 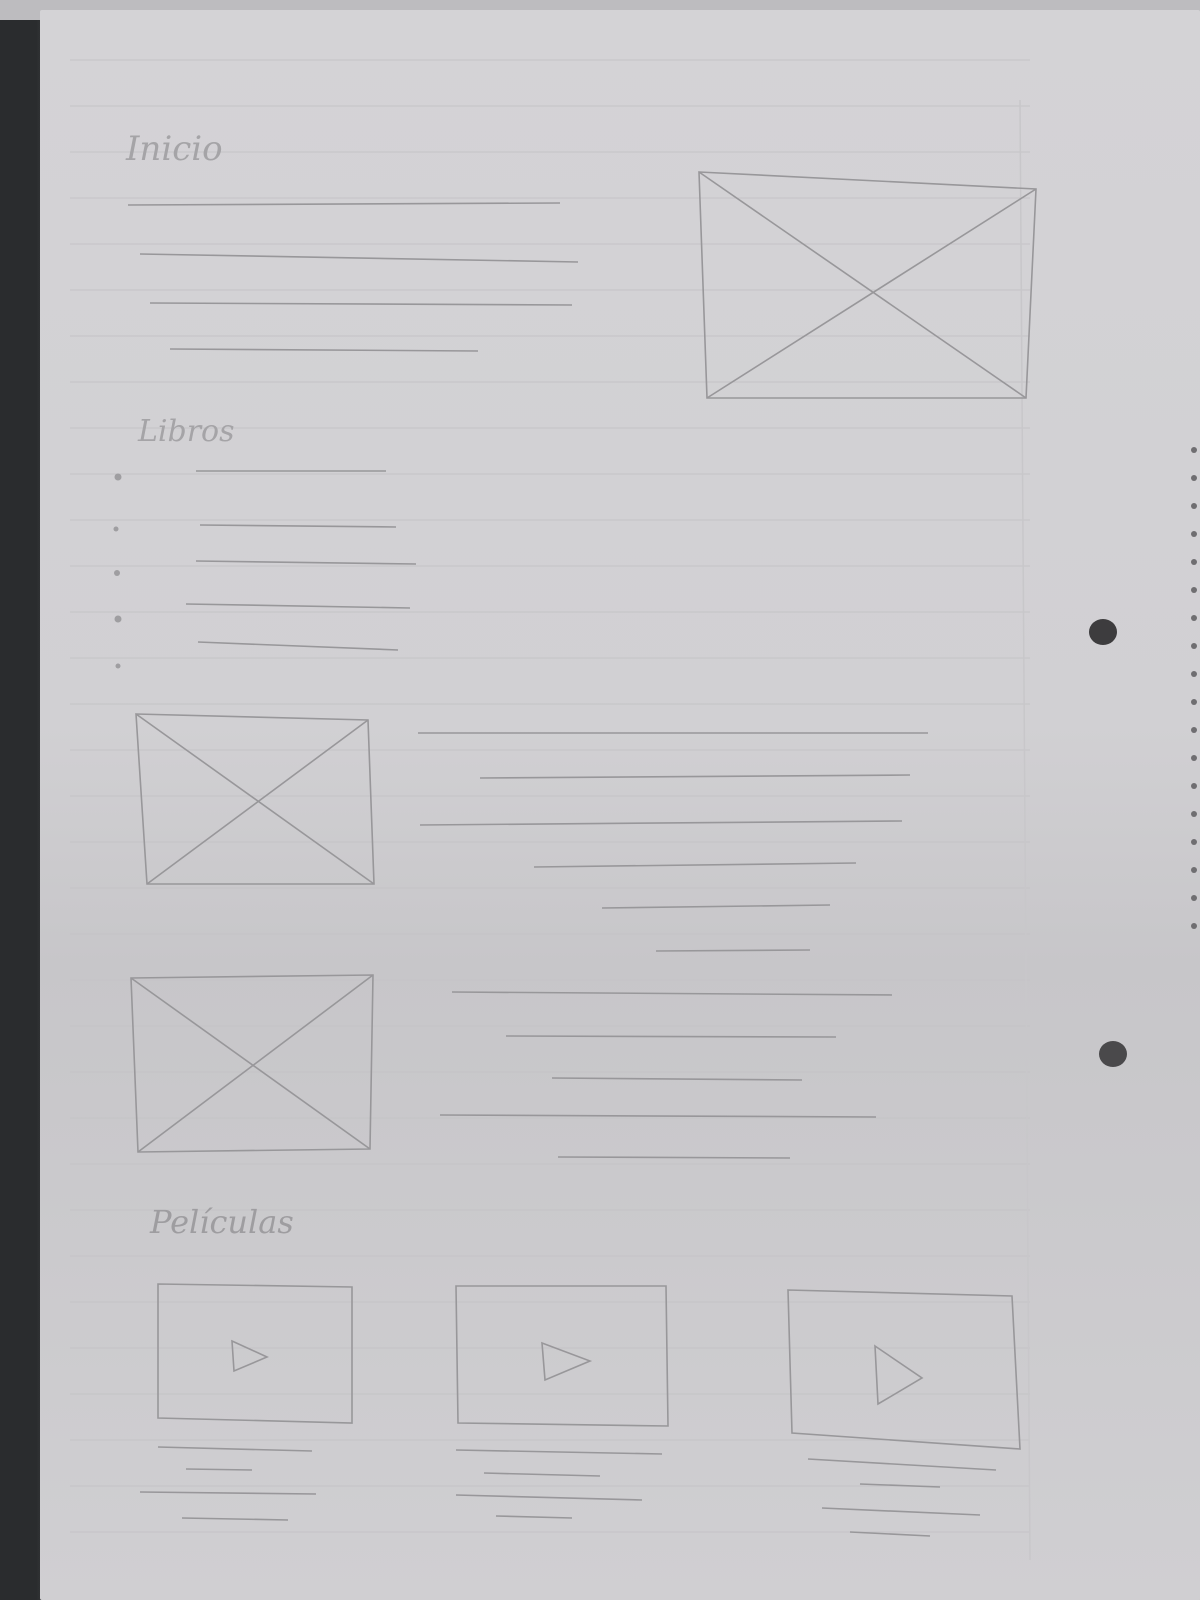 What do you see at coordinates (174, 149) in the screenshot?
I see `heading-inicio: Inicio` at bounding box center [174, 149].